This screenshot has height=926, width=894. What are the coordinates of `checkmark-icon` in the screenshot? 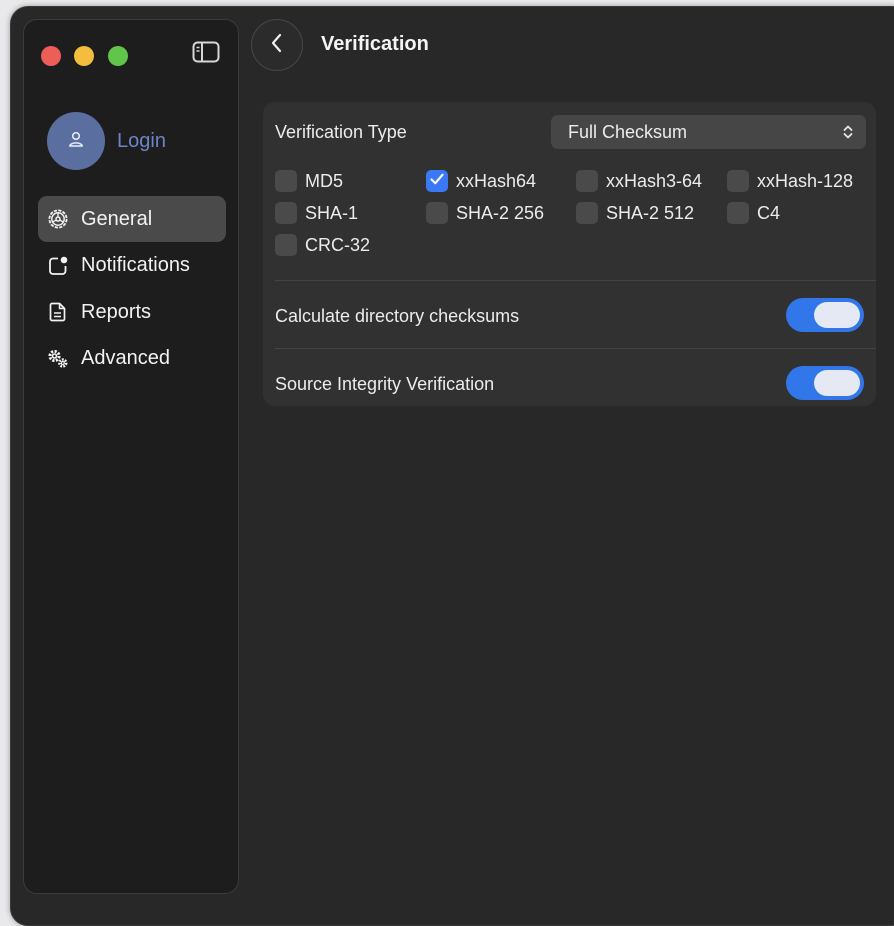 It's located at (437, 181).